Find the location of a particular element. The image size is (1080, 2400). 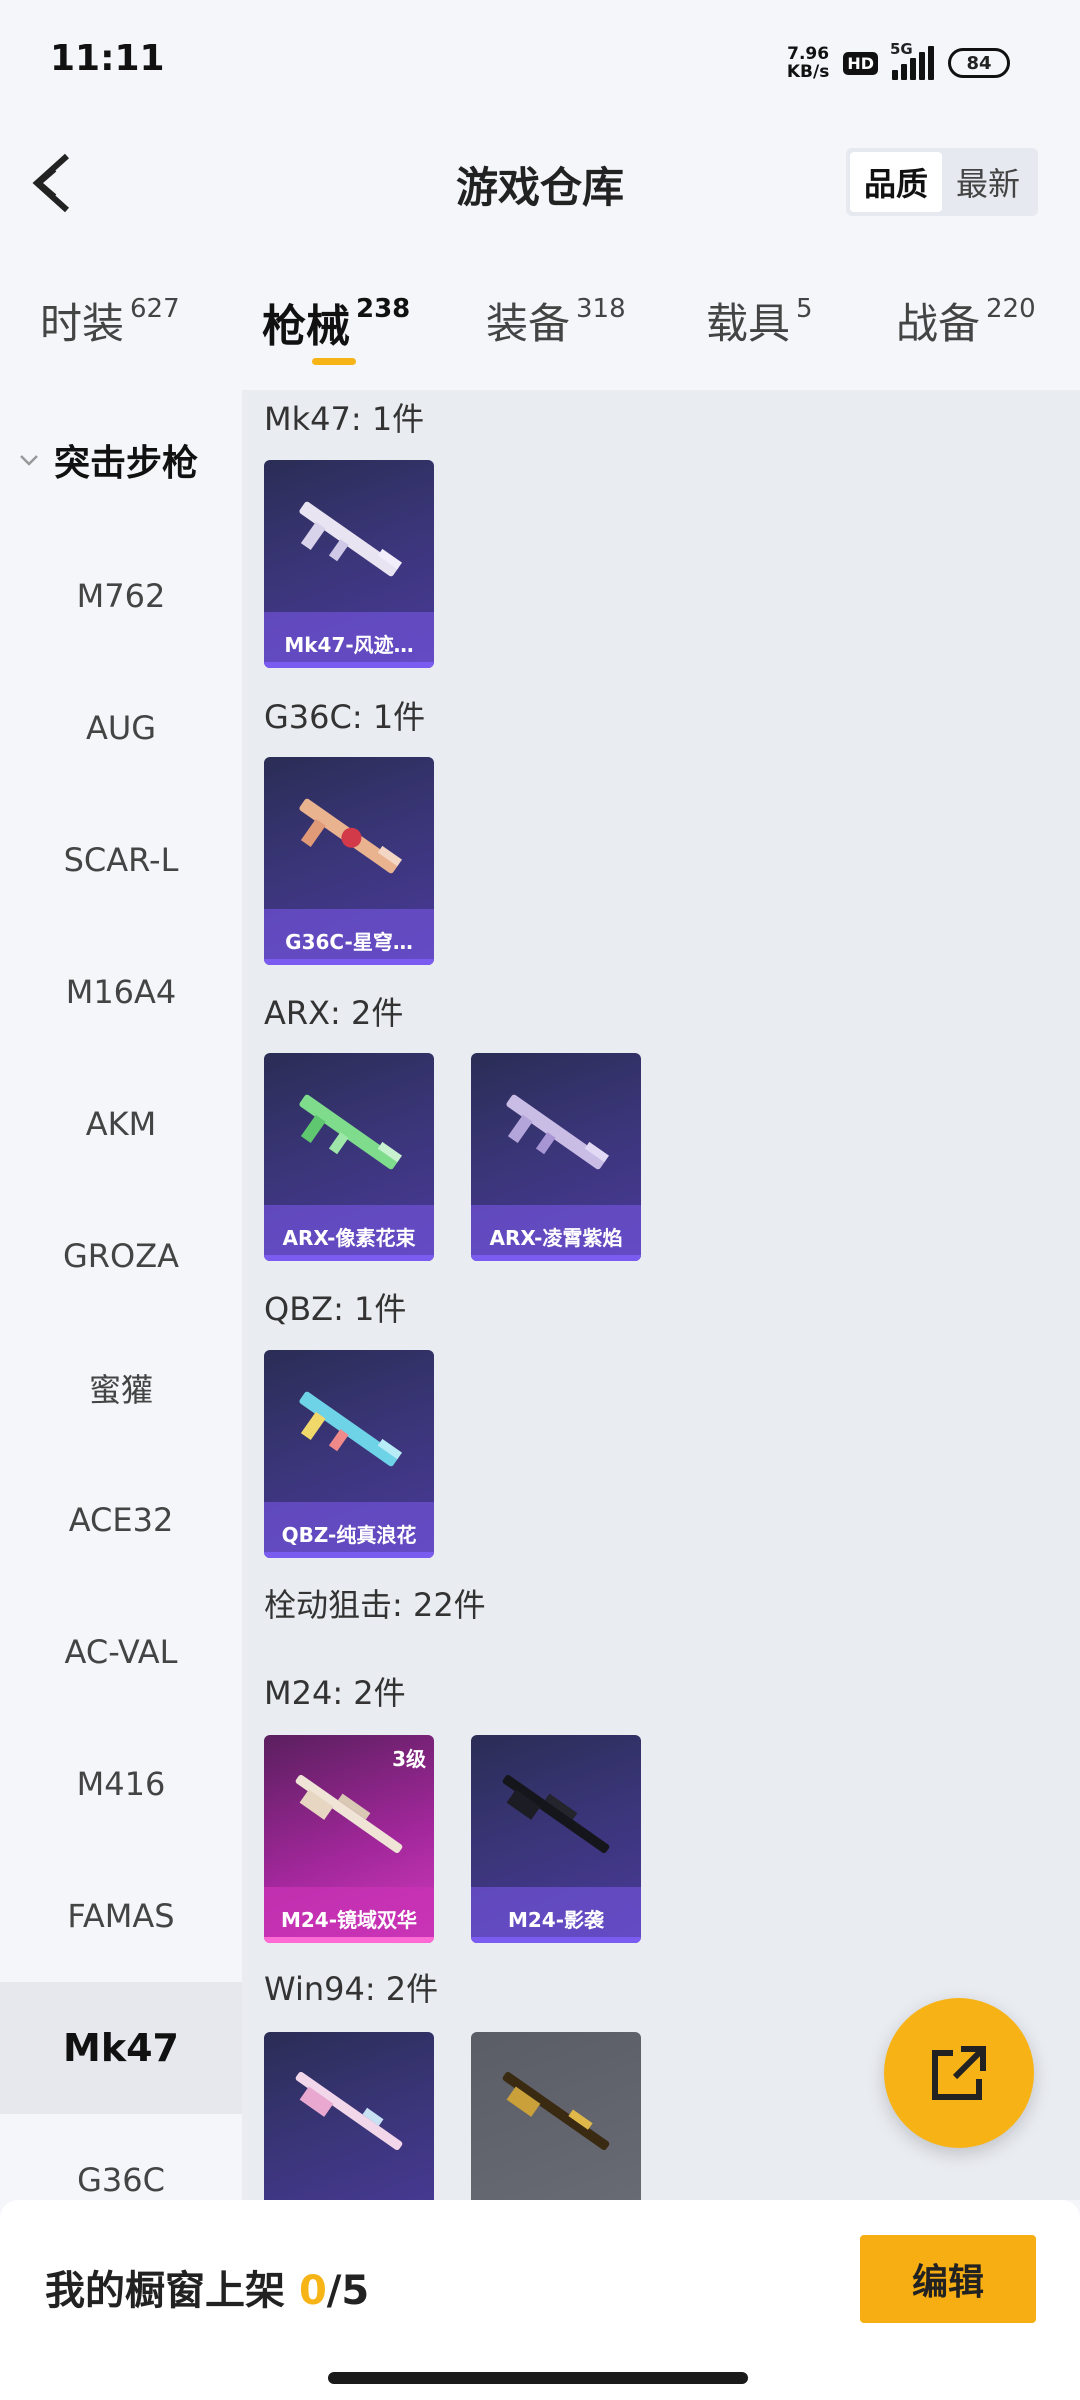

status-time: 11:11 is located at coordinates (107, 58).